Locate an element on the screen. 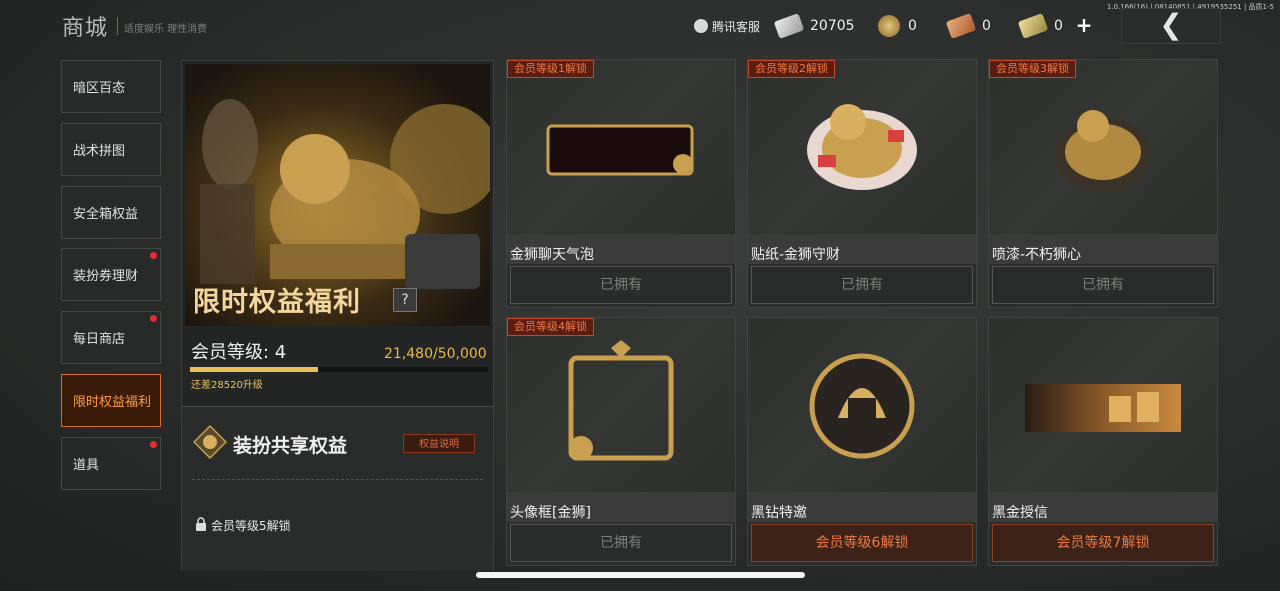  reward-card: 会员等级4解锁 头像框[金狮] 已拥有 is located at coordinates (621, 441).